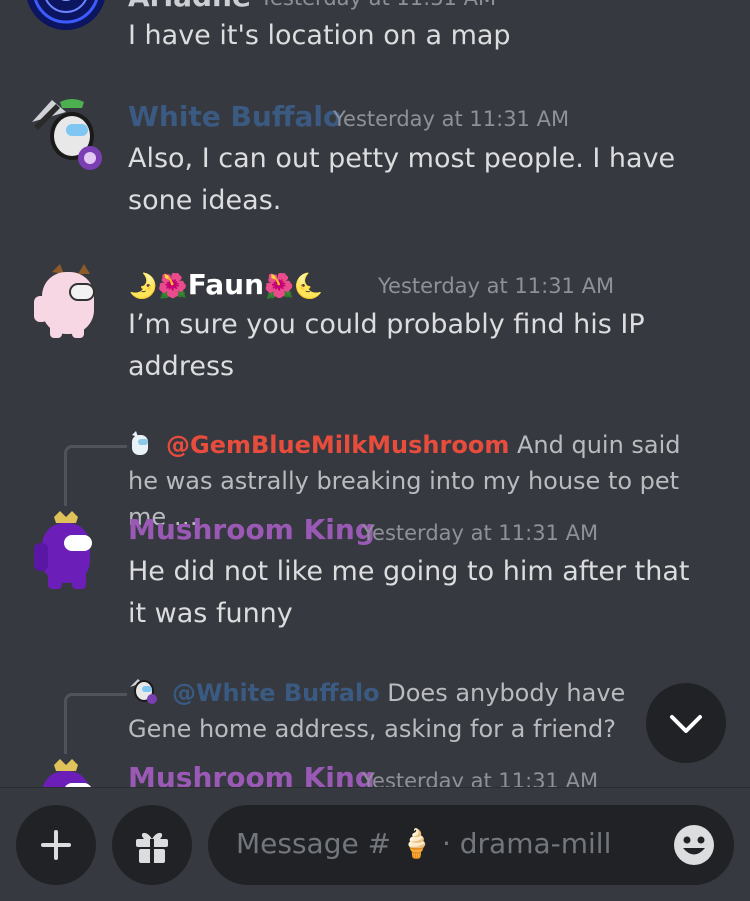 The image size is (750, 901). I want to click on chevron-down-icon, so click(686, 724).